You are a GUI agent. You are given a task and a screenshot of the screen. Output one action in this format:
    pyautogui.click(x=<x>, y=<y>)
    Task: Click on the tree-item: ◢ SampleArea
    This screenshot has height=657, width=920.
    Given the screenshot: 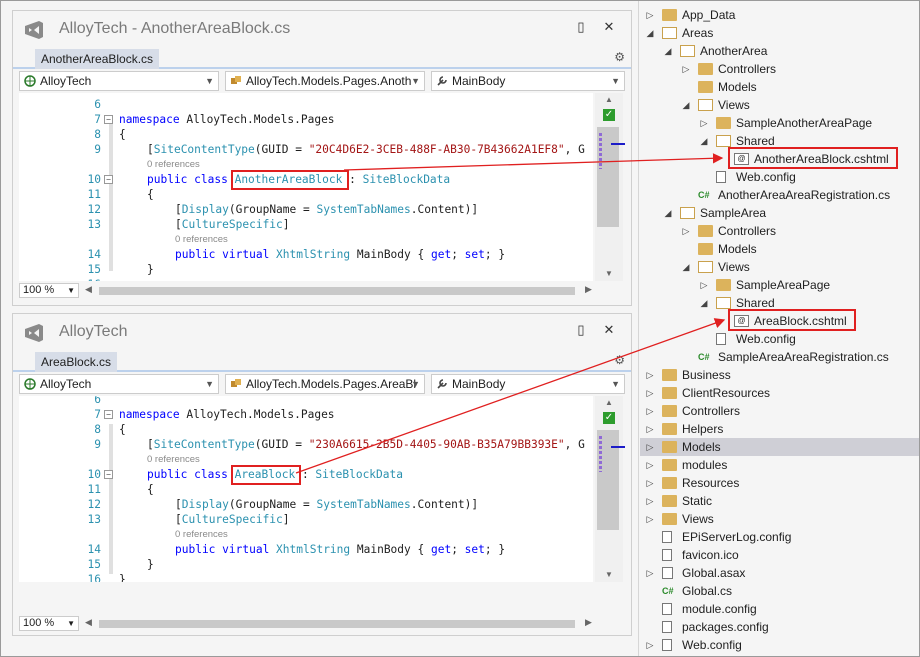 What is the action you would take?
    pyautogui.click(x=779, y=213)
    